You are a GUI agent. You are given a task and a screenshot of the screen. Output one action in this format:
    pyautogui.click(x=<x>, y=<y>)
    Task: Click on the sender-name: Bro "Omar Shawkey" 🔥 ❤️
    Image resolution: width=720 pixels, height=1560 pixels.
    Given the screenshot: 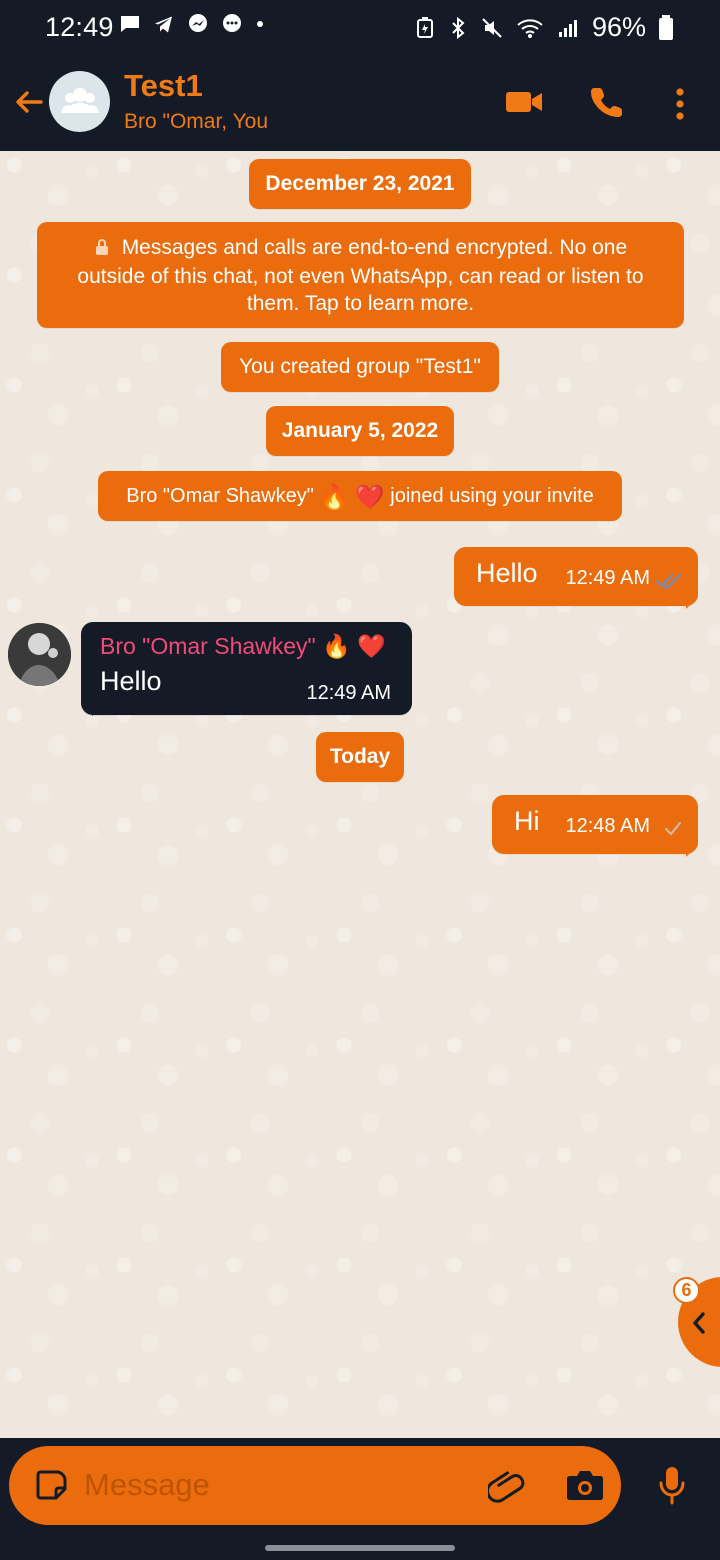 What is the action you would take?
    pyautogui.click(x=243, y=646)
    